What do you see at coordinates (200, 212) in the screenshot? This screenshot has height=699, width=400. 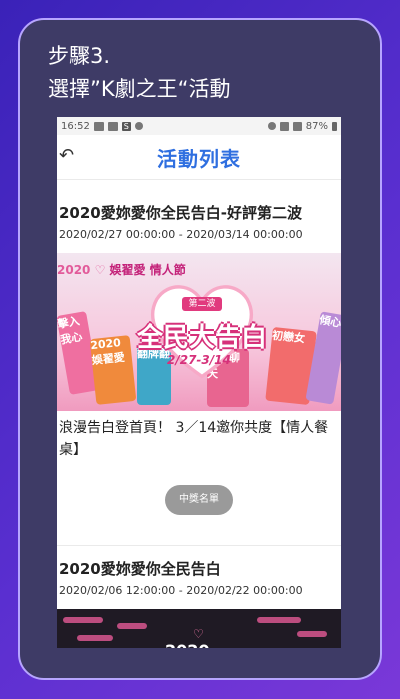 I see `event-title: 2020愛妳愛你全民告白-好評第二波` at bounding box center [200, 212].